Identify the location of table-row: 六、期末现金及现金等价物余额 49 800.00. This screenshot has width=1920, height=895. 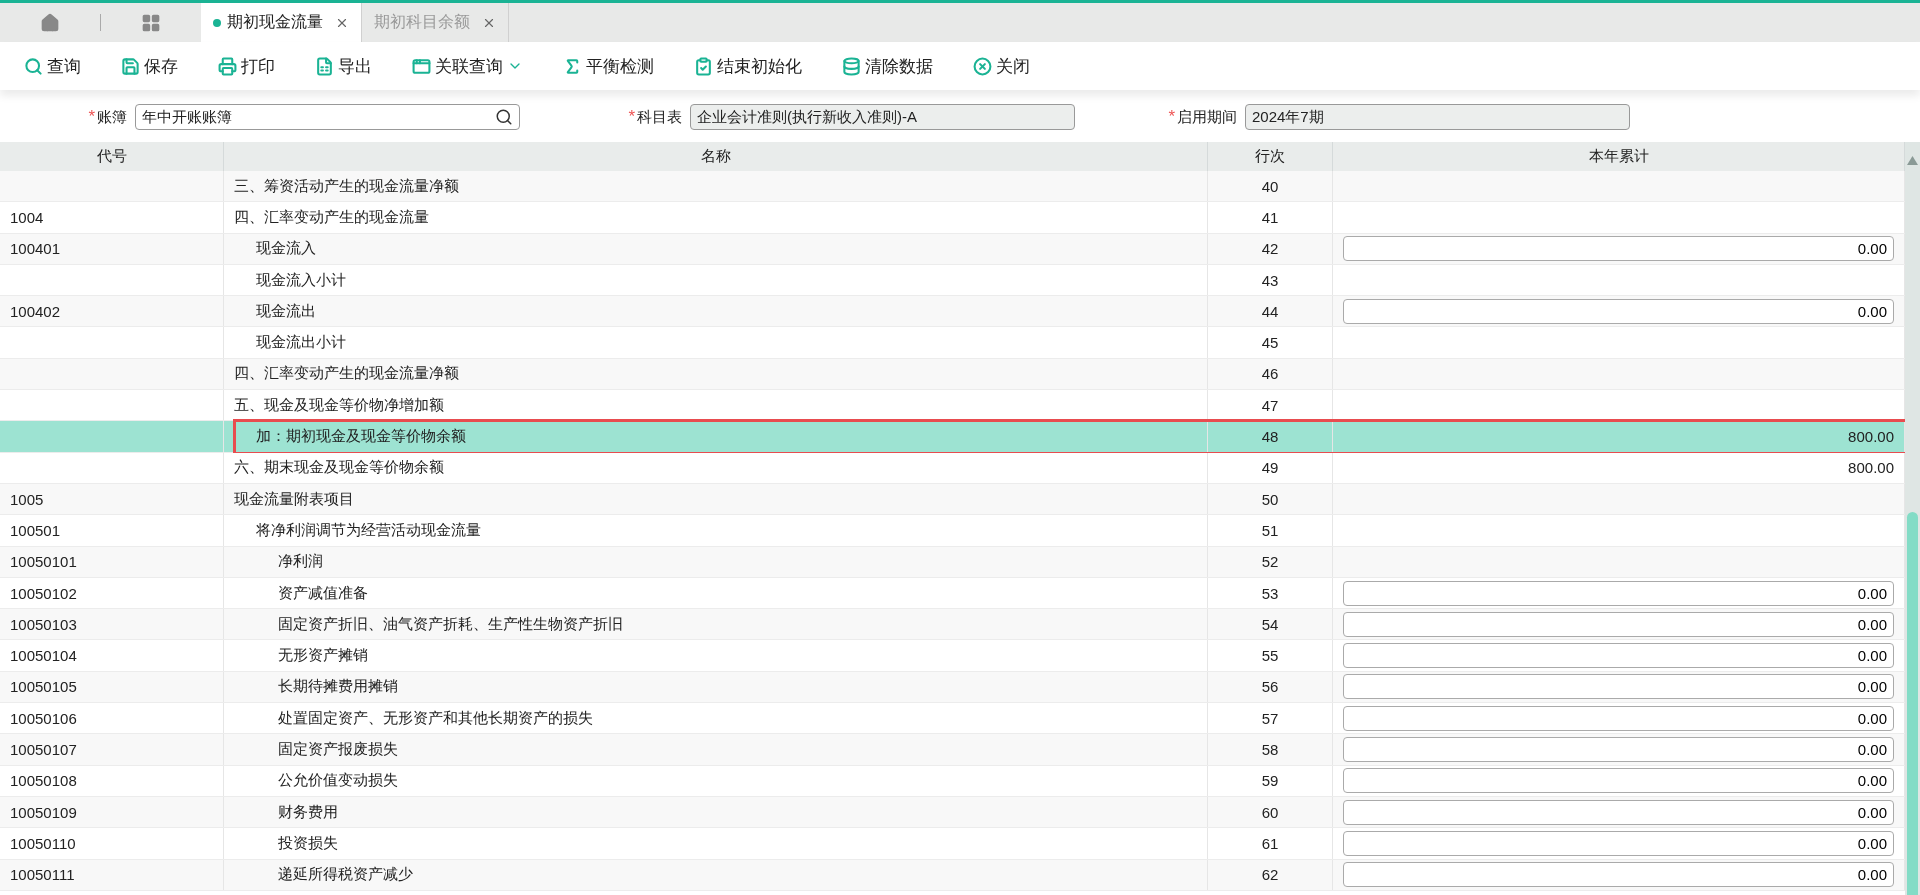
(952, 468).